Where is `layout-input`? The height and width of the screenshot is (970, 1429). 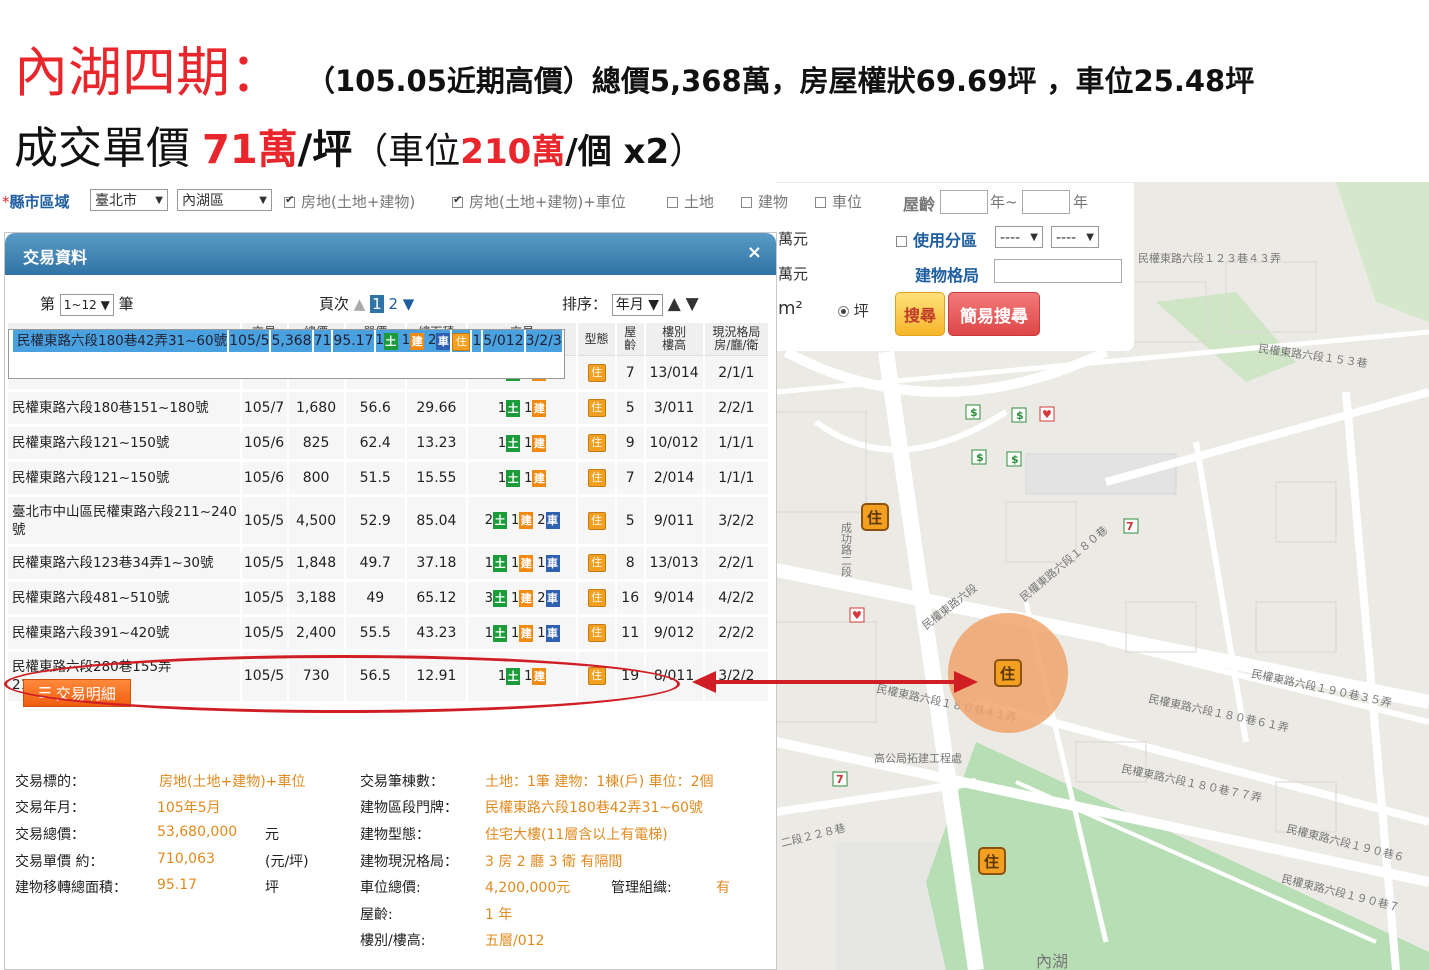 layout-input is located at coordinates (1058, 271).